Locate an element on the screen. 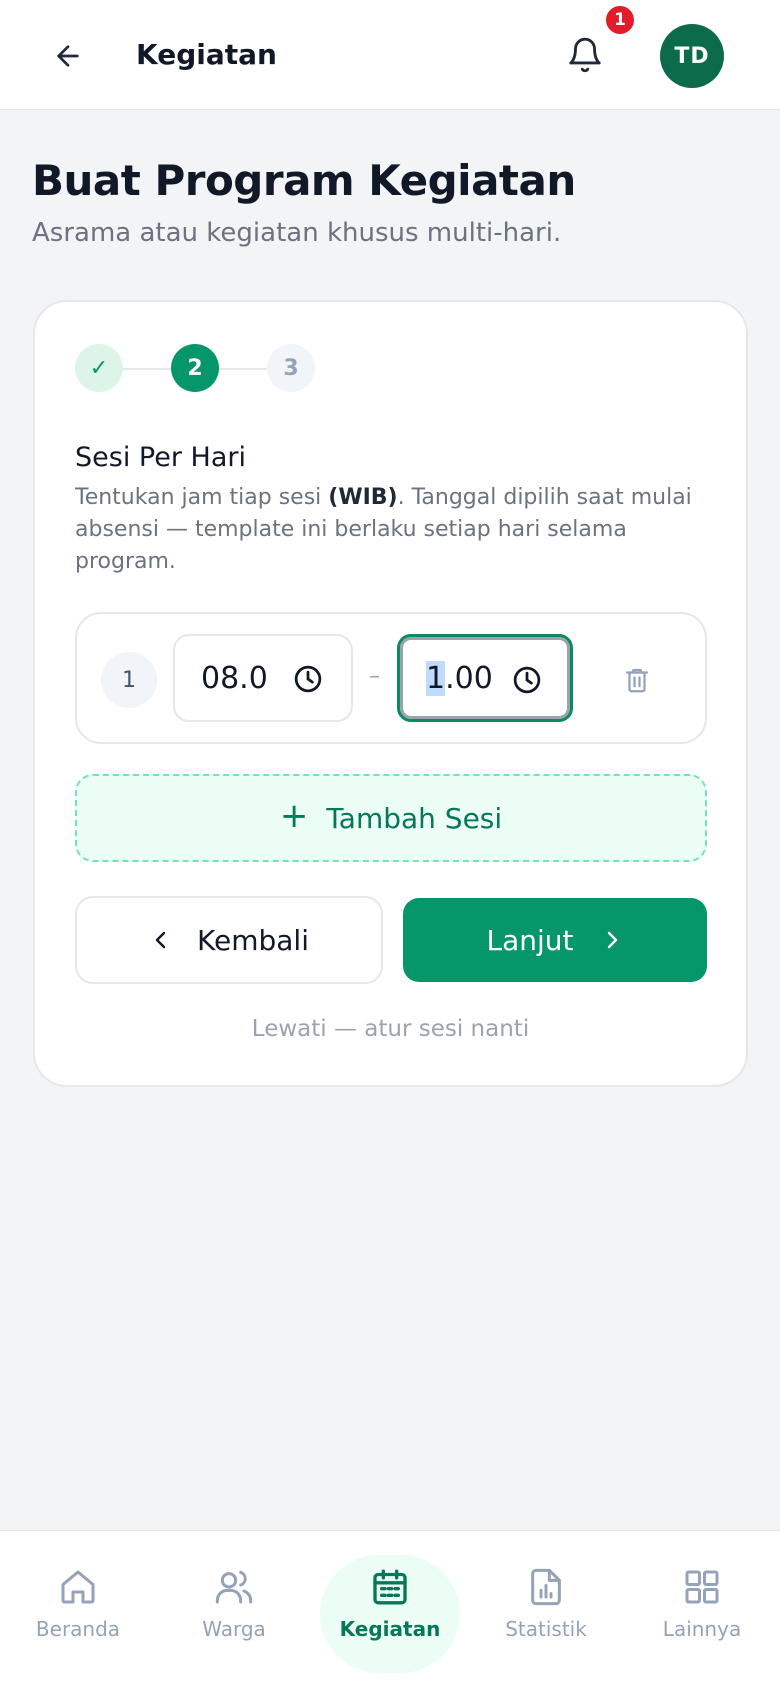  back-step-button: Kembali is located at coordinates (229, 940).